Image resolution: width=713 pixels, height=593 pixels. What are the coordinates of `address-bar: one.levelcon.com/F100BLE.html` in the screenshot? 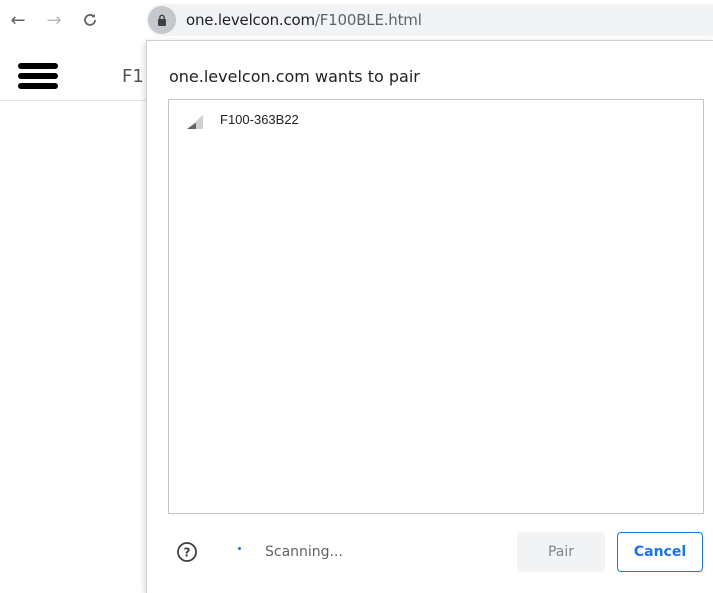 It's located at (429, 20).